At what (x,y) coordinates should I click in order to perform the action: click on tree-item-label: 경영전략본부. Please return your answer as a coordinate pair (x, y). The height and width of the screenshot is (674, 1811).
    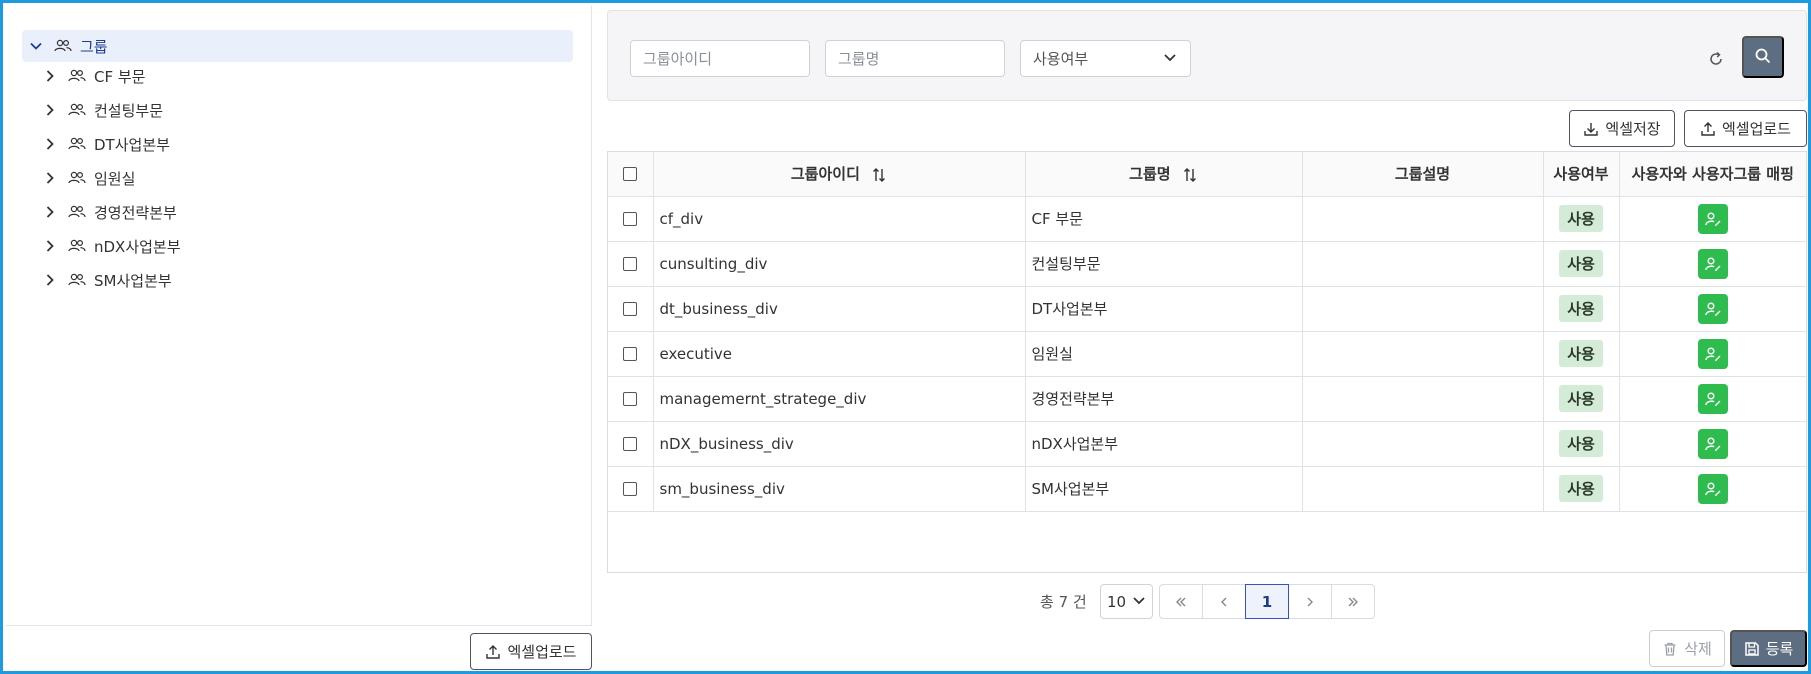
    Looking at the image, I should click on (135, 212).